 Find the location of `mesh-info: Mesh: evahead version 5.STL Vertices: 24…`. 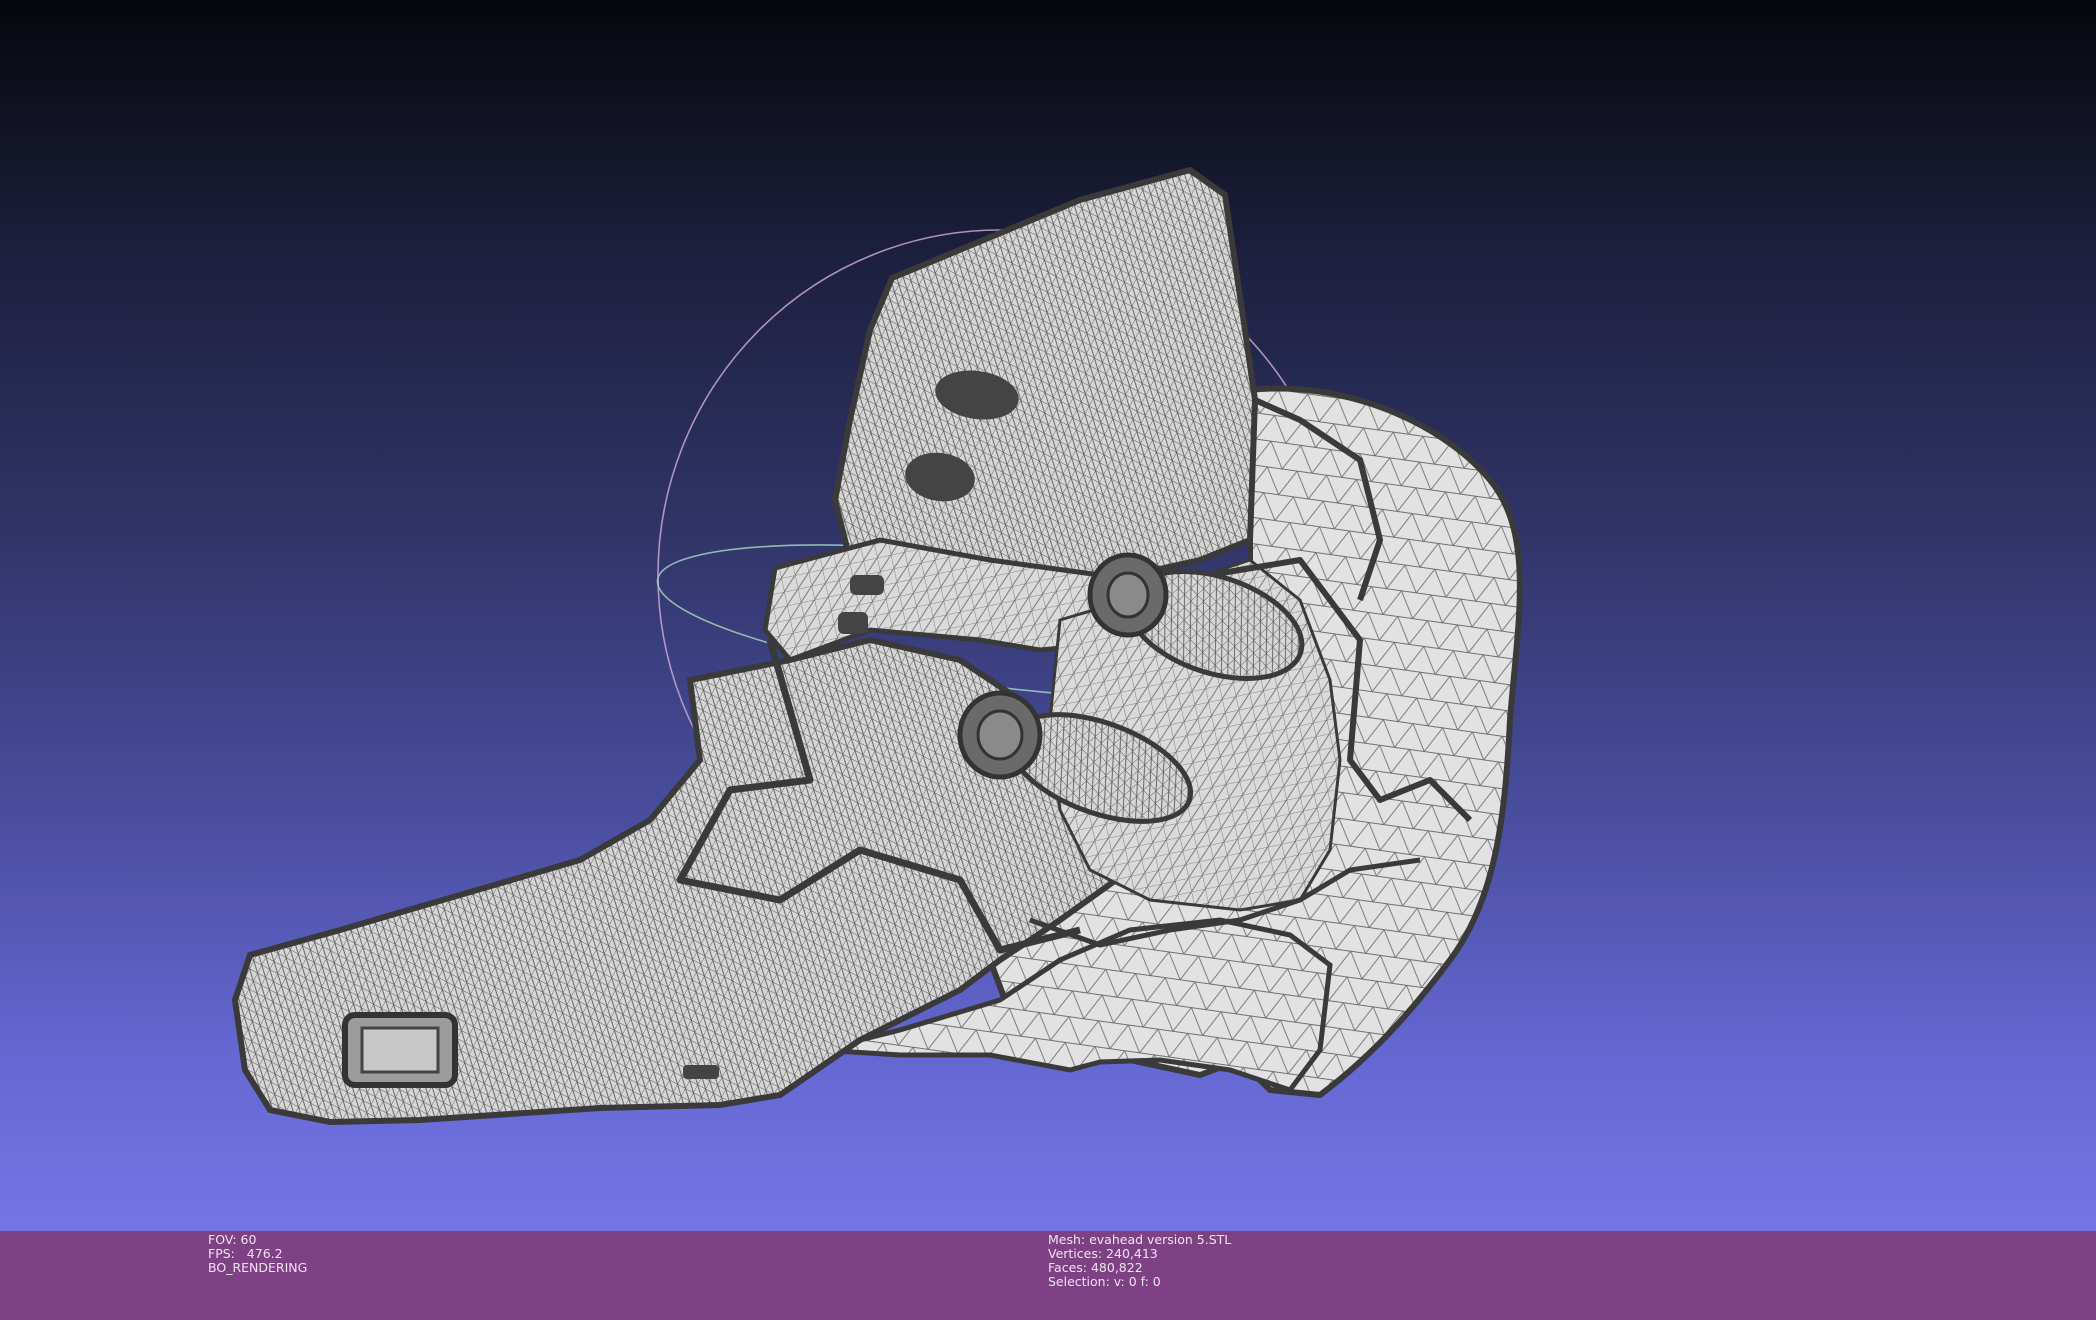

mesh-info: Mesh: evahead version 5.STL Vertices: 24… is located at coordinates (1139, 1261).